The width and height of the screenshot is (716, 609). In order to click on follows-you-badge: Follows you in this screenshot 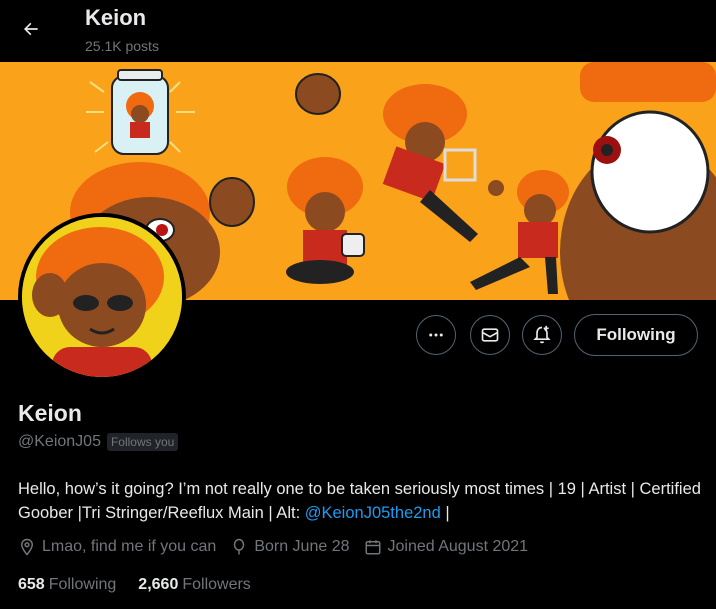, I will do `click(142, 442)`.